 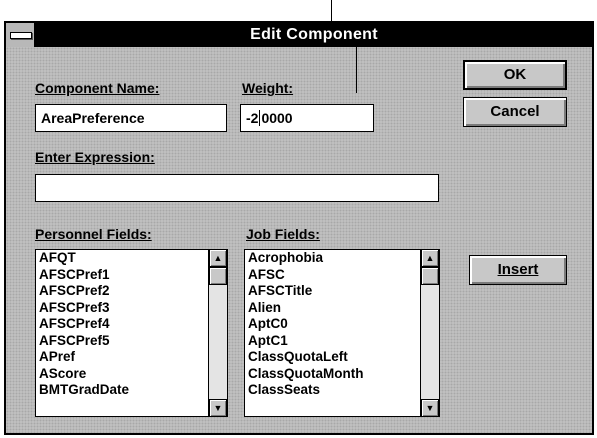 I want to click on list-item: APref, so click(x=122, y=357).